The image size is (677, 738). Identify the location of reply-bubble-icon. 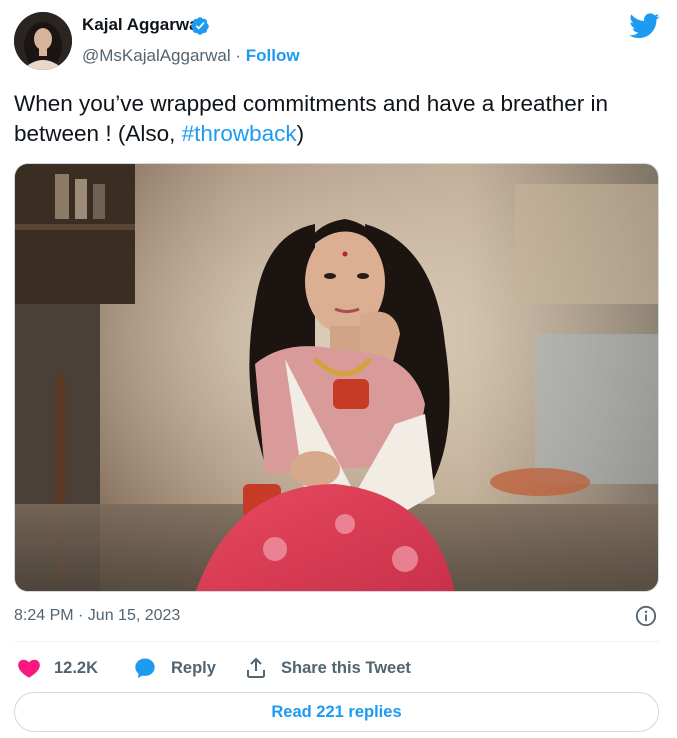
(145, 668).